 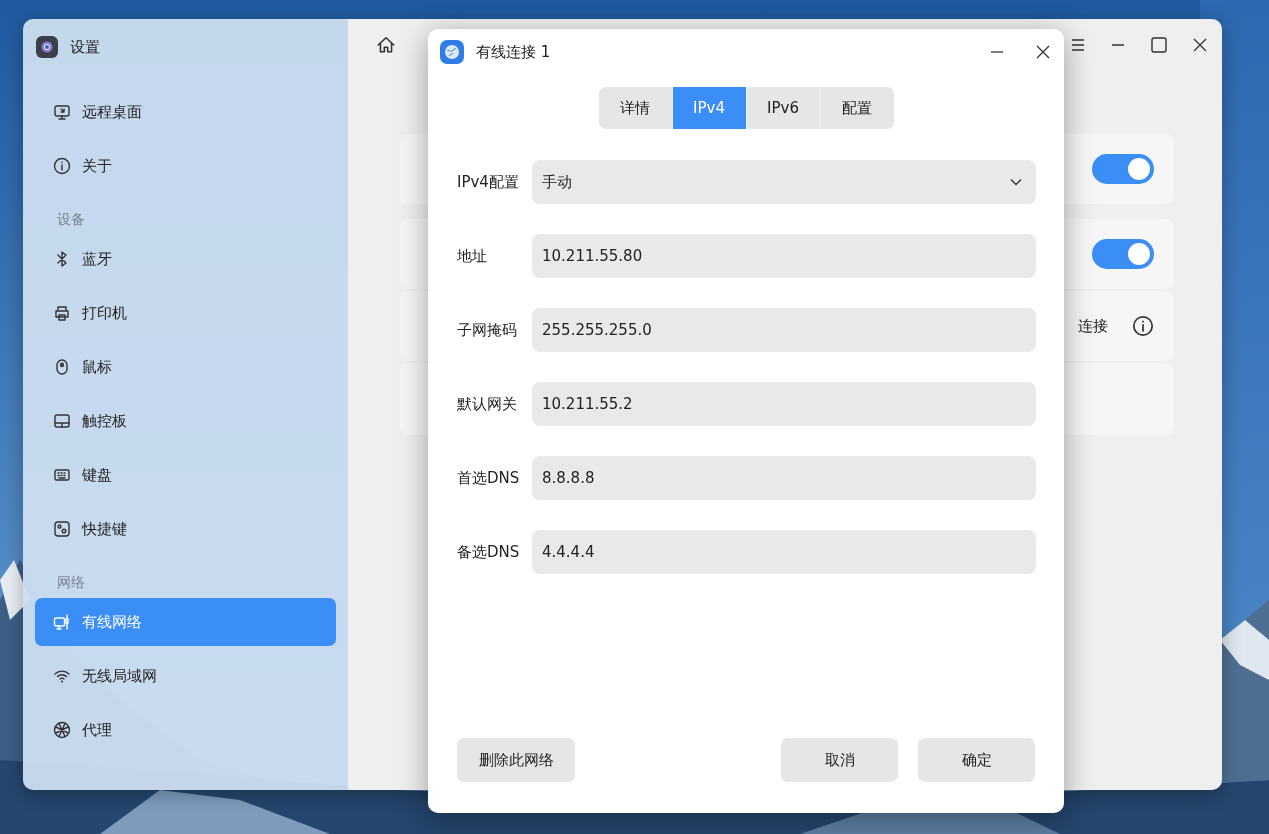 I want to click on menu-icon, so click(x=1078, y=45).